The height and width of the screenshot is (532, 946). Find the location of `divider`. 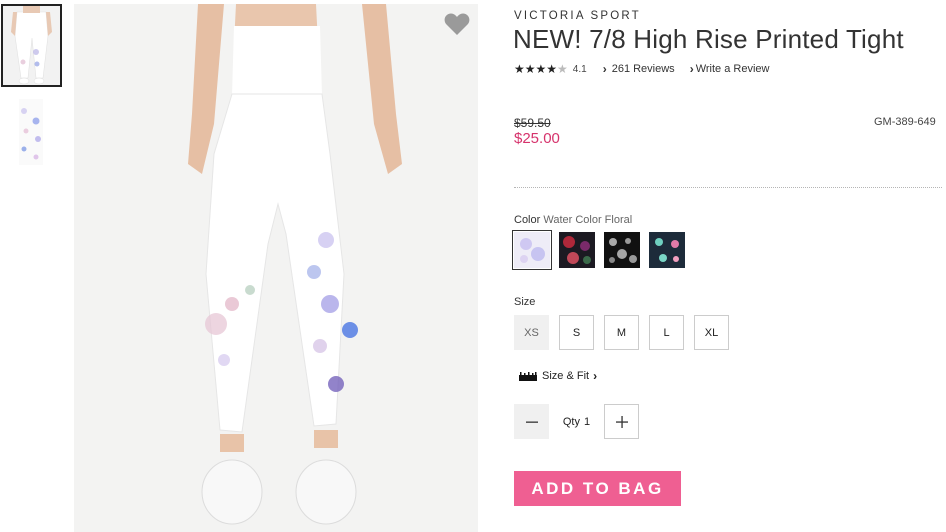

divider is located at coordinates (728, 187).